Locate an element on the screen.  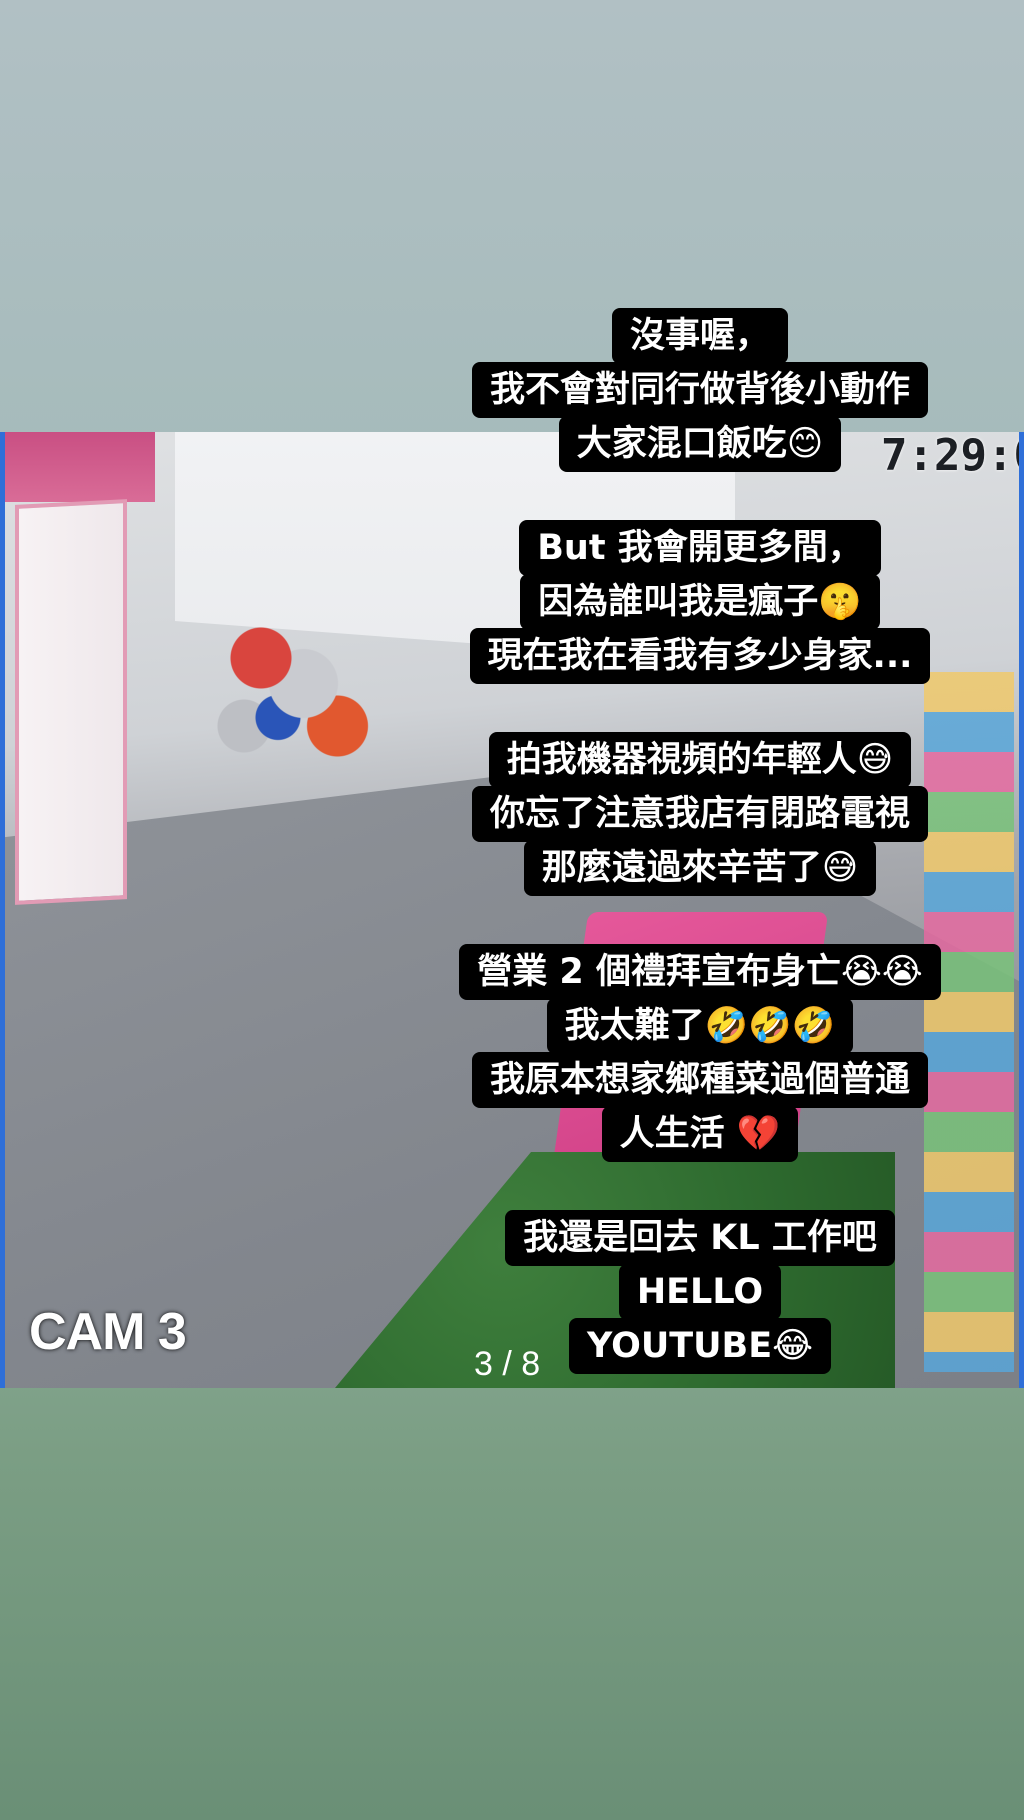
caption-line: 拍我機器視頻的年輕人😅 is located at coordinates (700, 760).